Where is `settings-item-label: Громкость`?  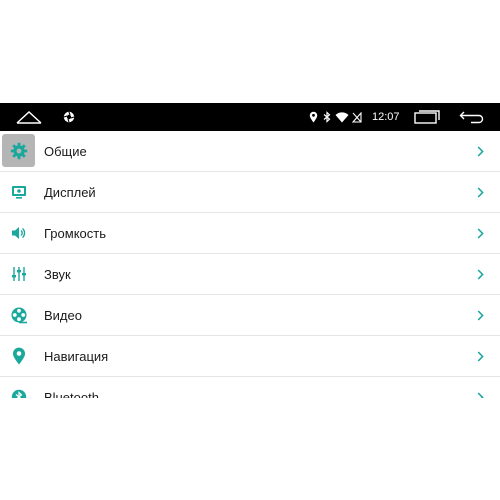 settings-item-label: Громкость is located at coordinates (75, 233).